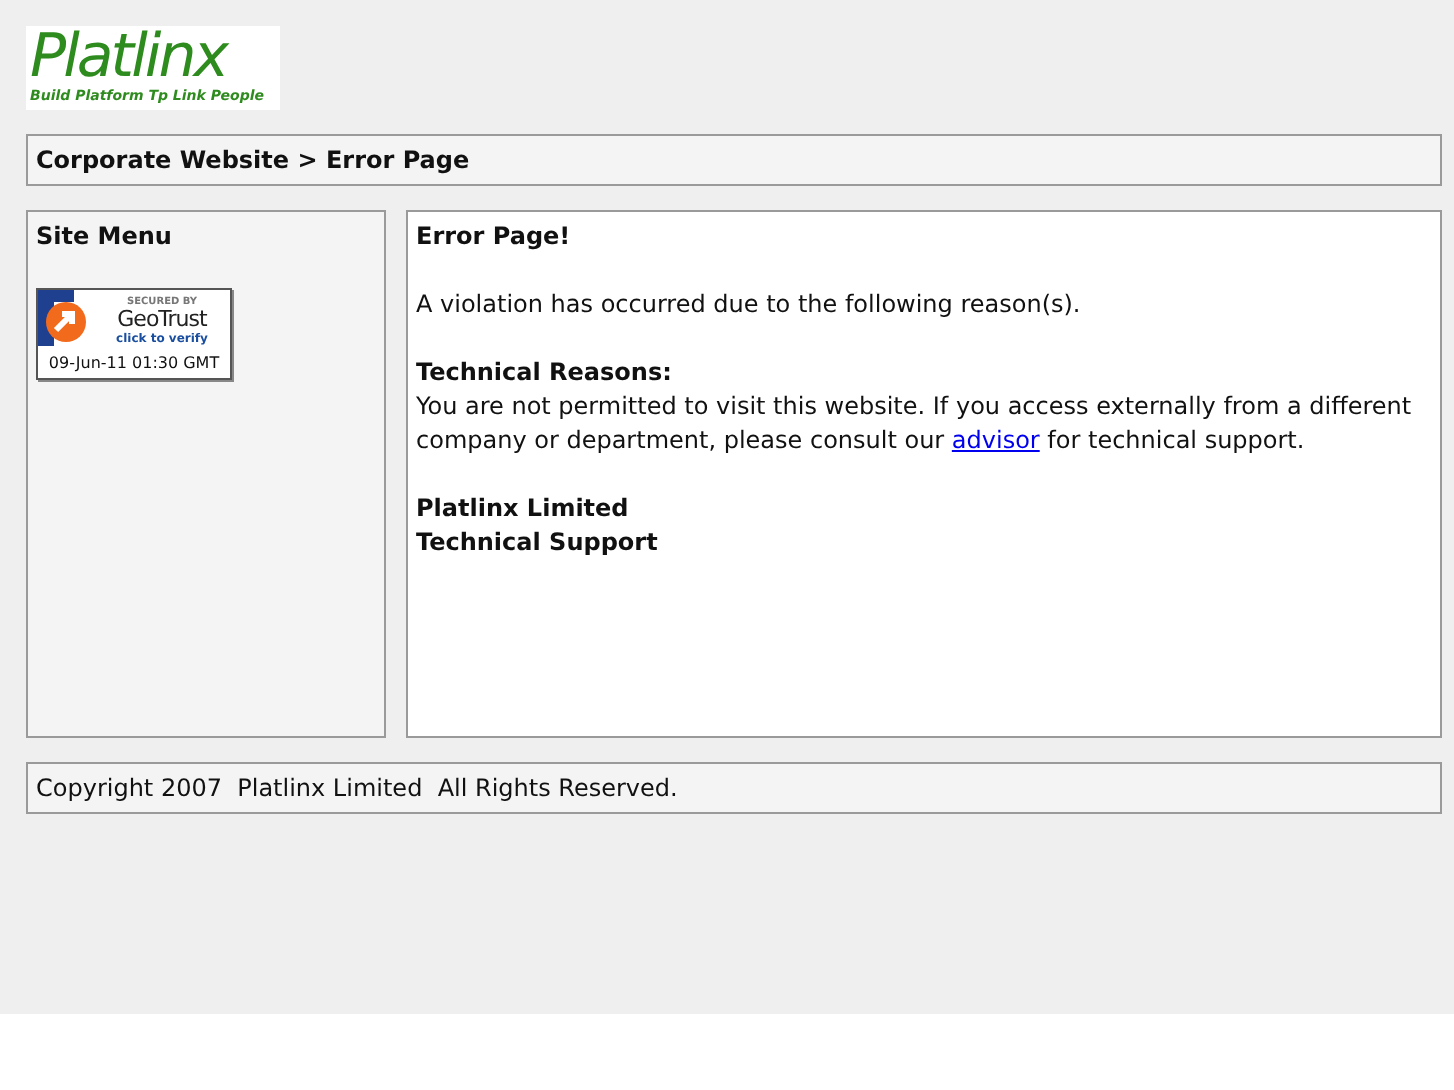 The width and height of the screenshot is (1454, 1090). Describe the element at coordinates (537, 543) in the screenshot. I see `signature-line: Technical Support` at that location.